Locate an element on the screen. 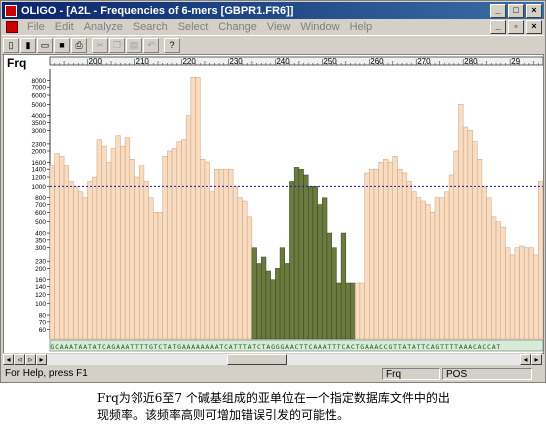 This screenshot has height=426, width=546. y-tick-label: 200 is located at coordinates (40, 269).